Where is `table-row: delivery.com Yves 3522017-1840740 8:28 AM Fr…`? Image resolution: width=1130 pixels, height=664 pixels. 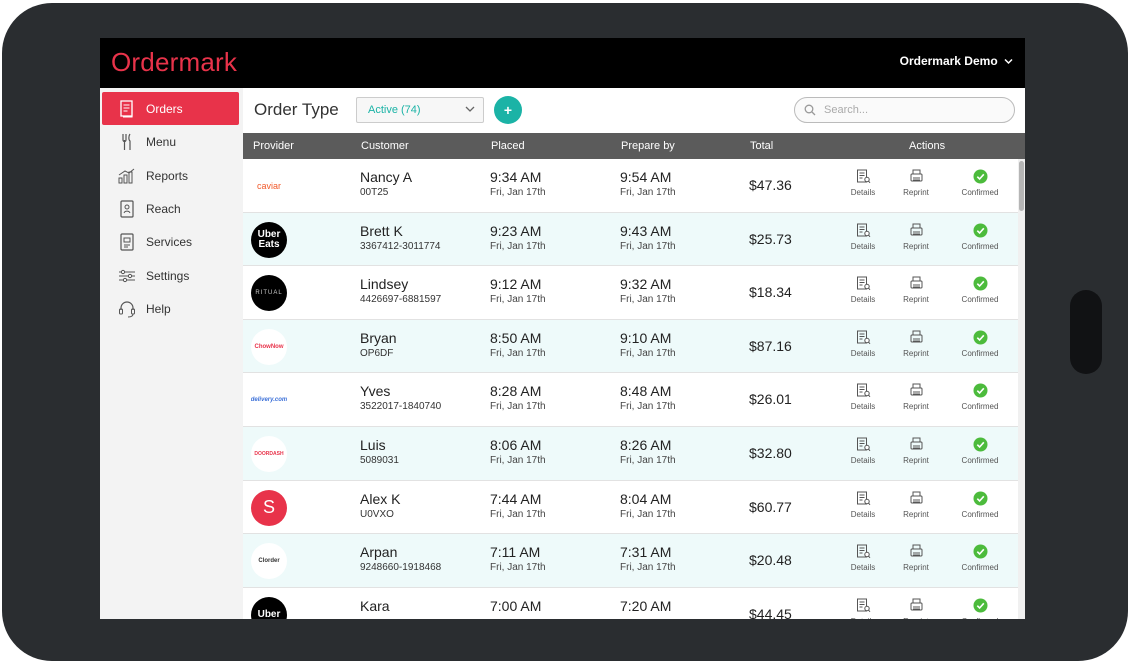
table-row: delivery.com Yves 3522017-1840740 8:28 AM Fr… is located at coordinates (630, 400).